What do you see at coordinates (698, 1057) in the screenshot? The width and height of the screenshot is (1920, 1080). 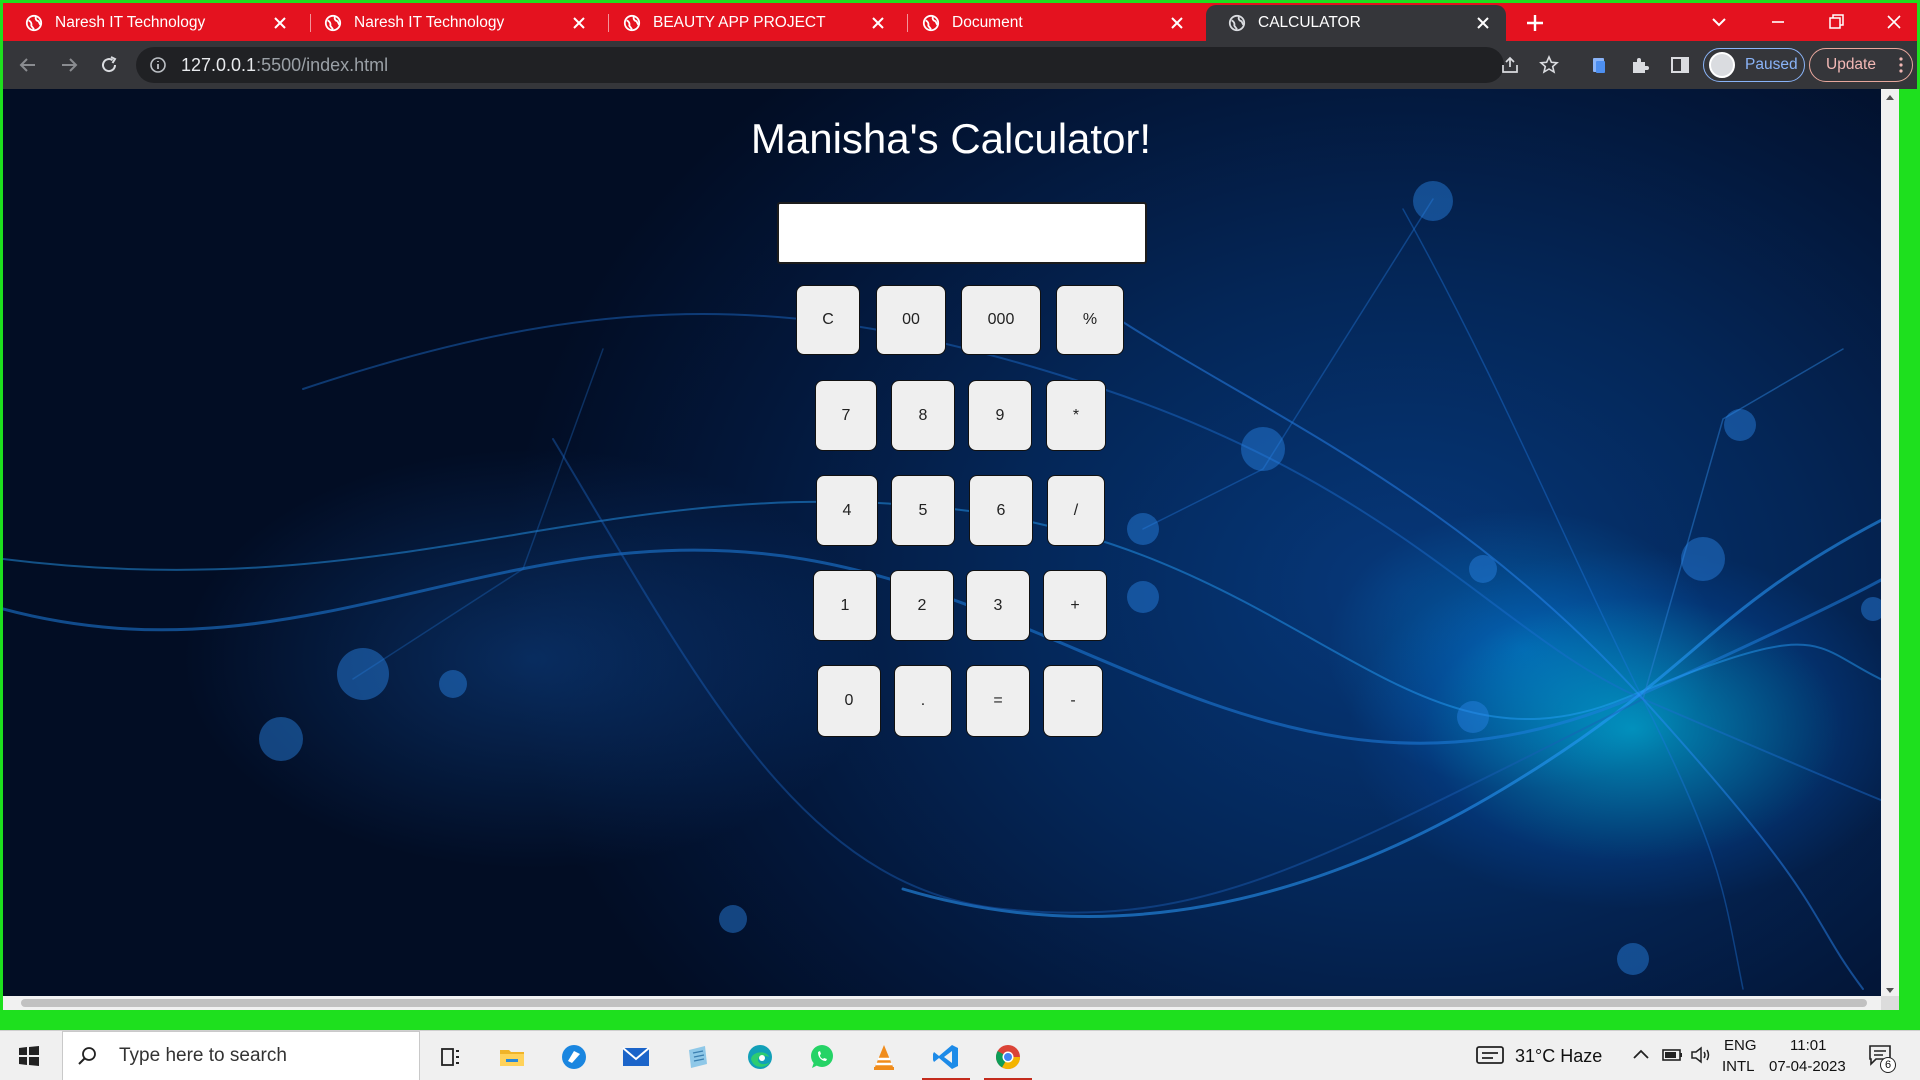 I see `notepad-icon` at bounding box center [698, 1057].